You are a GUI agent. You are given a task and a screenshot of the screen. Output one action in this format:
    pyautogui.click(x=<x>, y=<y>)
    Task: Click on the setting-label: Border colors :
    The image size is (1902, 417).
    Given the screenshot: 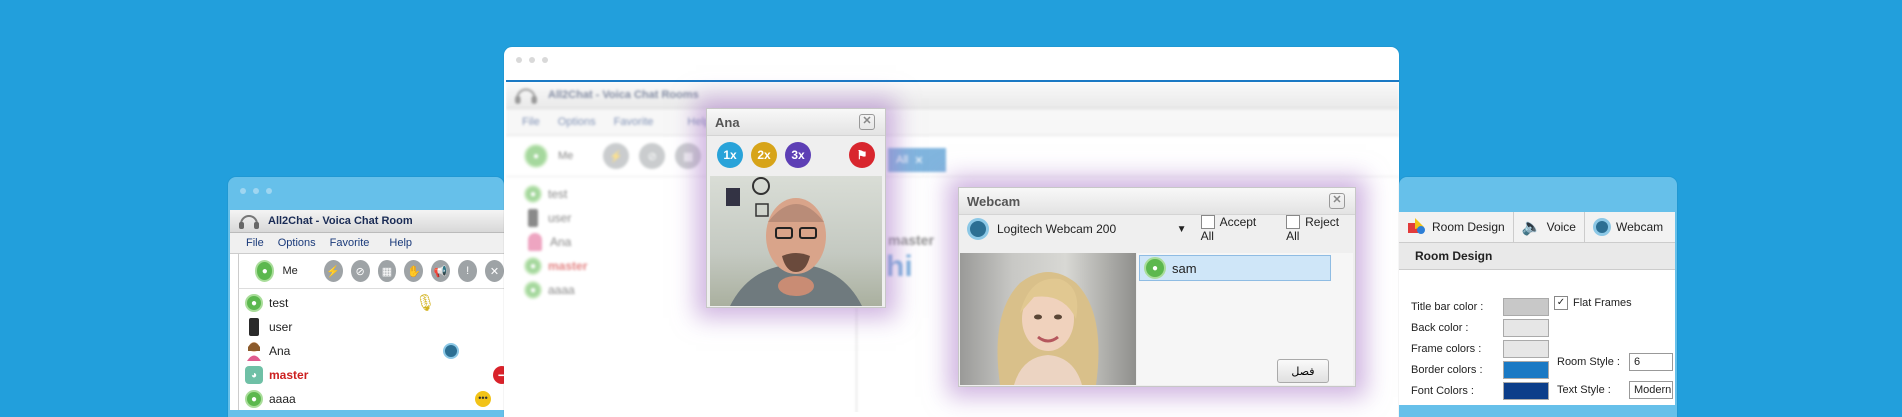 What is the action you would take?
    pyautogui.click(x=1447, y=369)
    